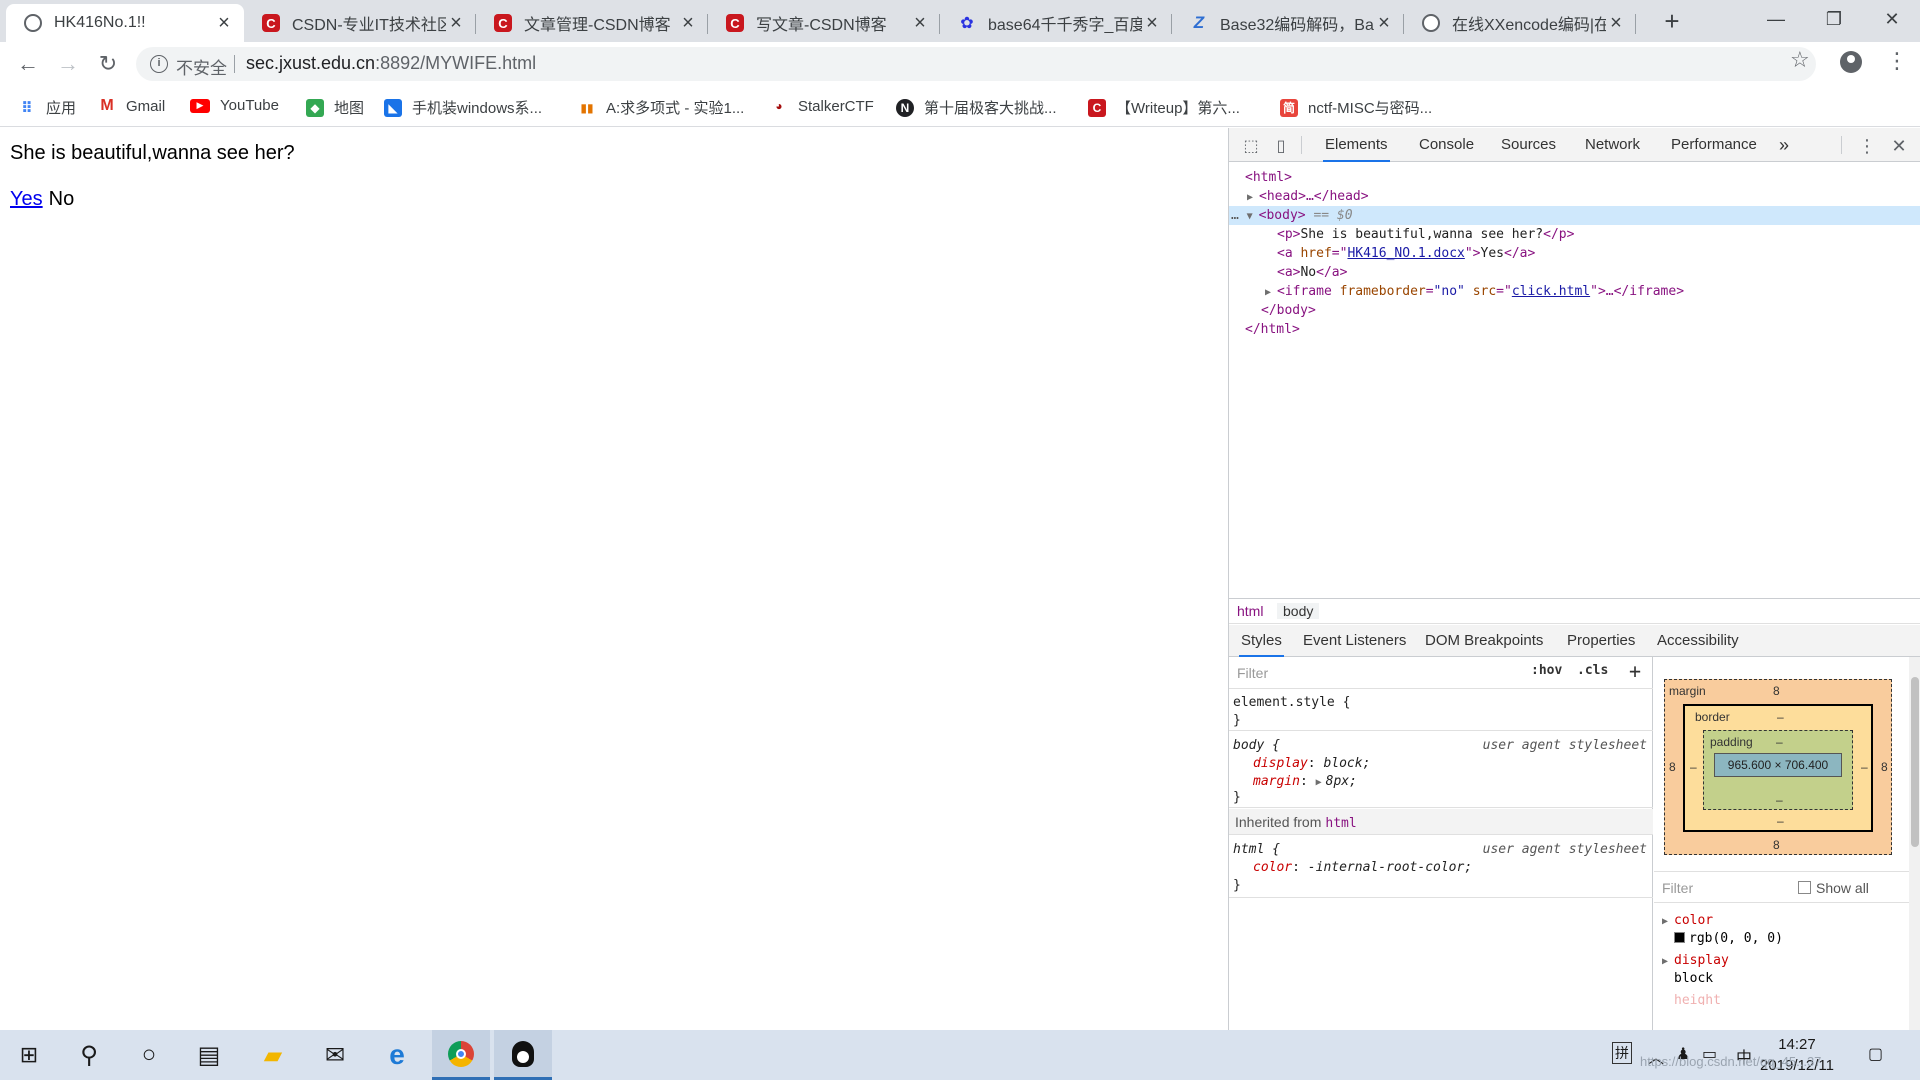  I want to click on notification-icon: ▢, so click(1875, 1054).